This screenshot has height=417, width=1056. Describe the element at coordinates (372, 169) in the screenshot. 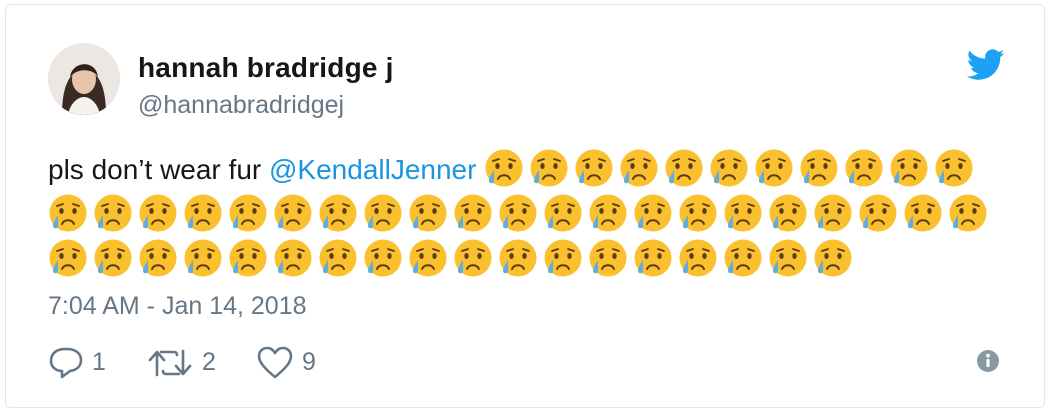

I see `mention-link: @KendallJenner` at that location.